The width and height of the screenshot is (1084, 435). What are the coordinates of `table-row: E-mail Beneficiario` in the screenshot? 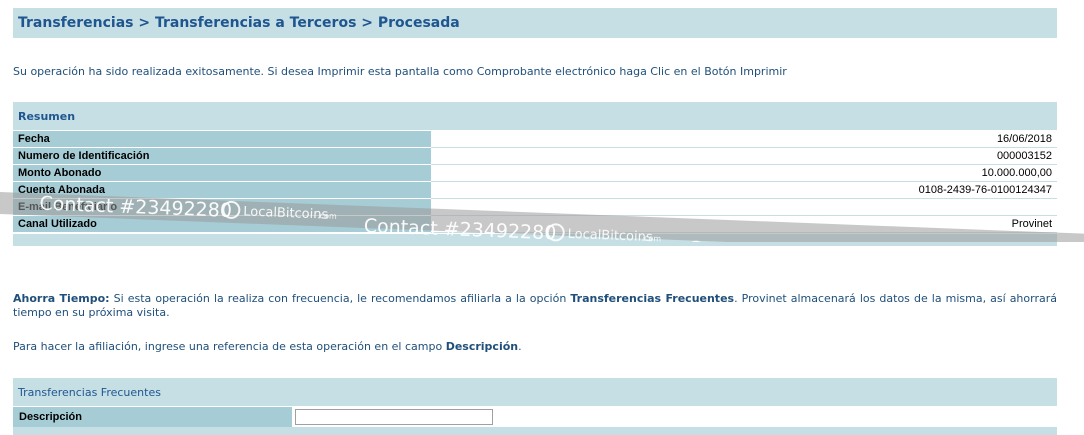 It's located at (535, 207).